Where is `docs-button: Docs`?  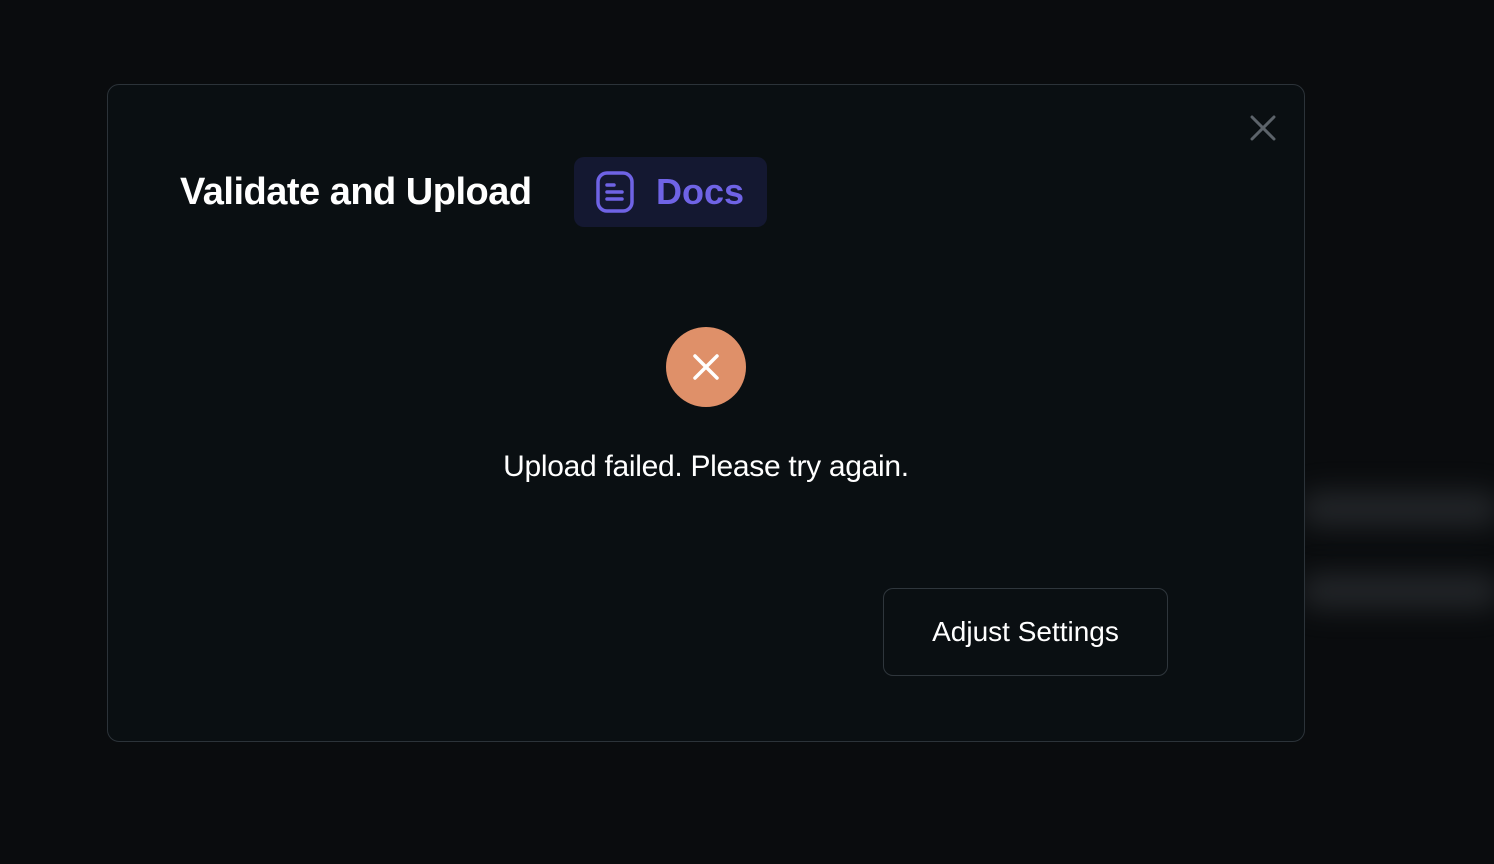 docs-button: Docs is located at coordinates (670, 192).